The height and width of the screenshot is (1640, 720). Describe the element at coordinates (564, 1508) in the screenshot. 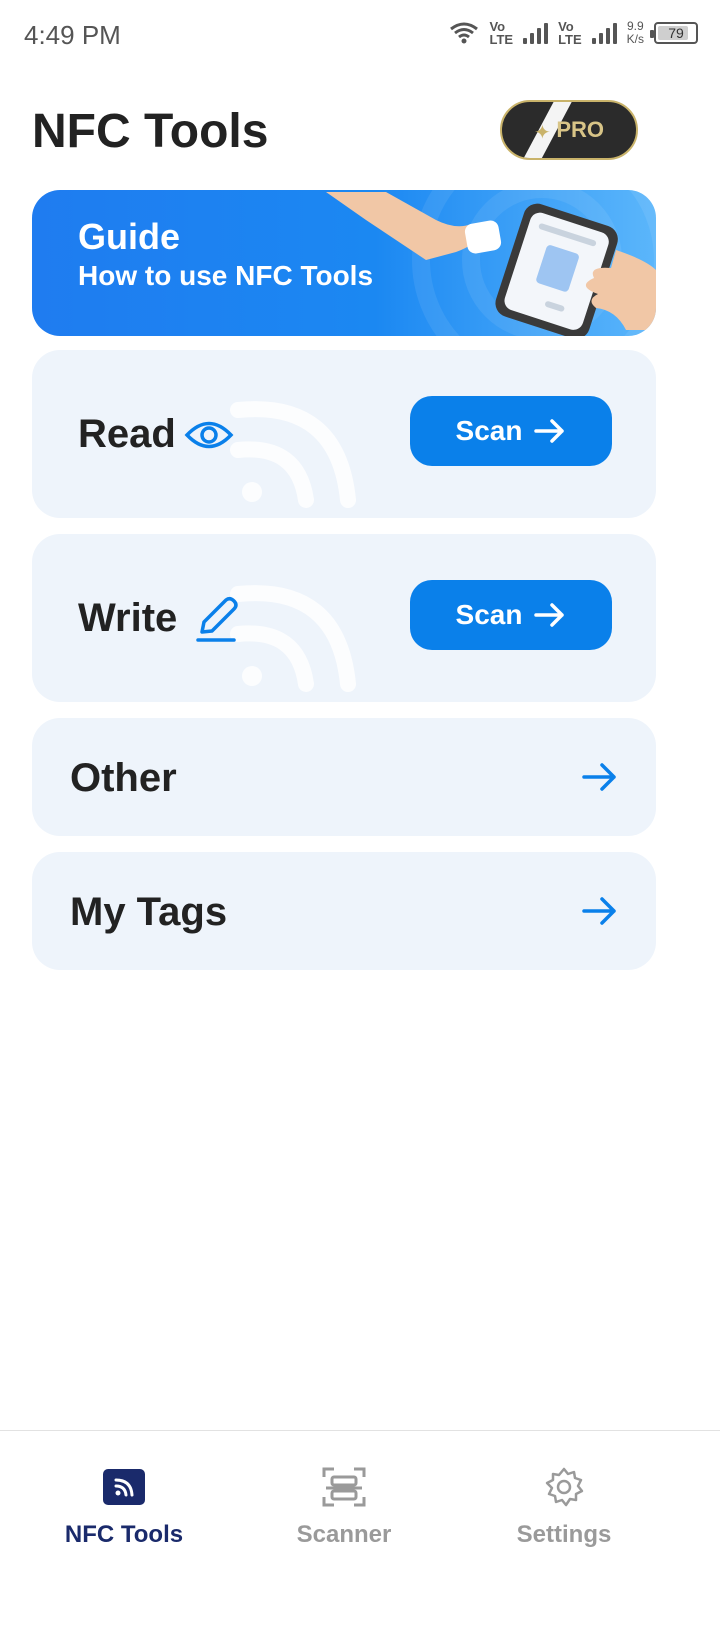

I see `nav-item-settings: Settings` at that location.